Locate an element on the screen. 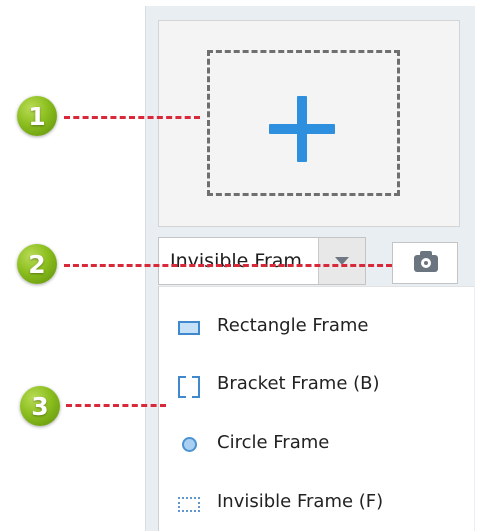  menu-item-rectangle-frame: Rectangle Frame is located at coordinates (317, 326).